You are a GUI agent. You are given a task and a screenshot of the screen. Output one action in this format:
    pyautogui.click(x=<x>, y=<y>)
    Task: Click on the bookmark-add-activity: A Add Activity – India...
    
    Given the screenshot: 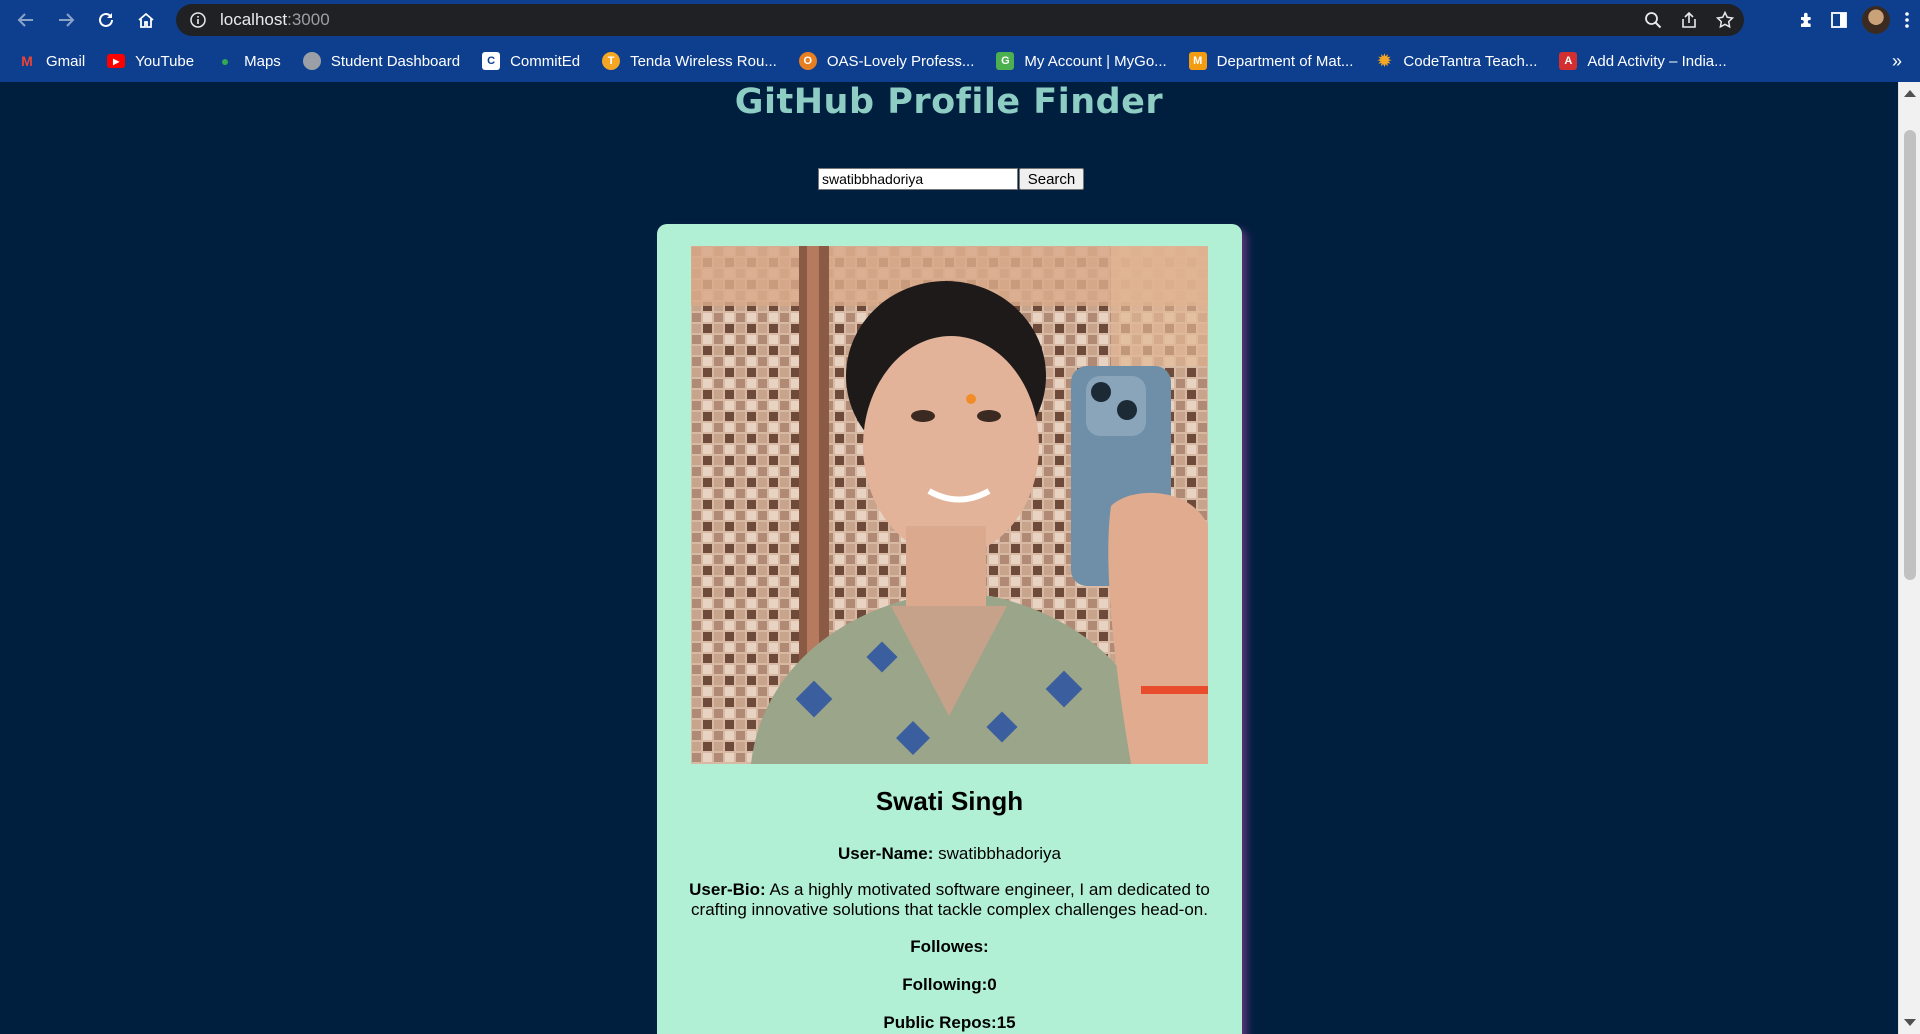 What is the action you would take?
    pyautogui.click(x=1643, y=61)
    